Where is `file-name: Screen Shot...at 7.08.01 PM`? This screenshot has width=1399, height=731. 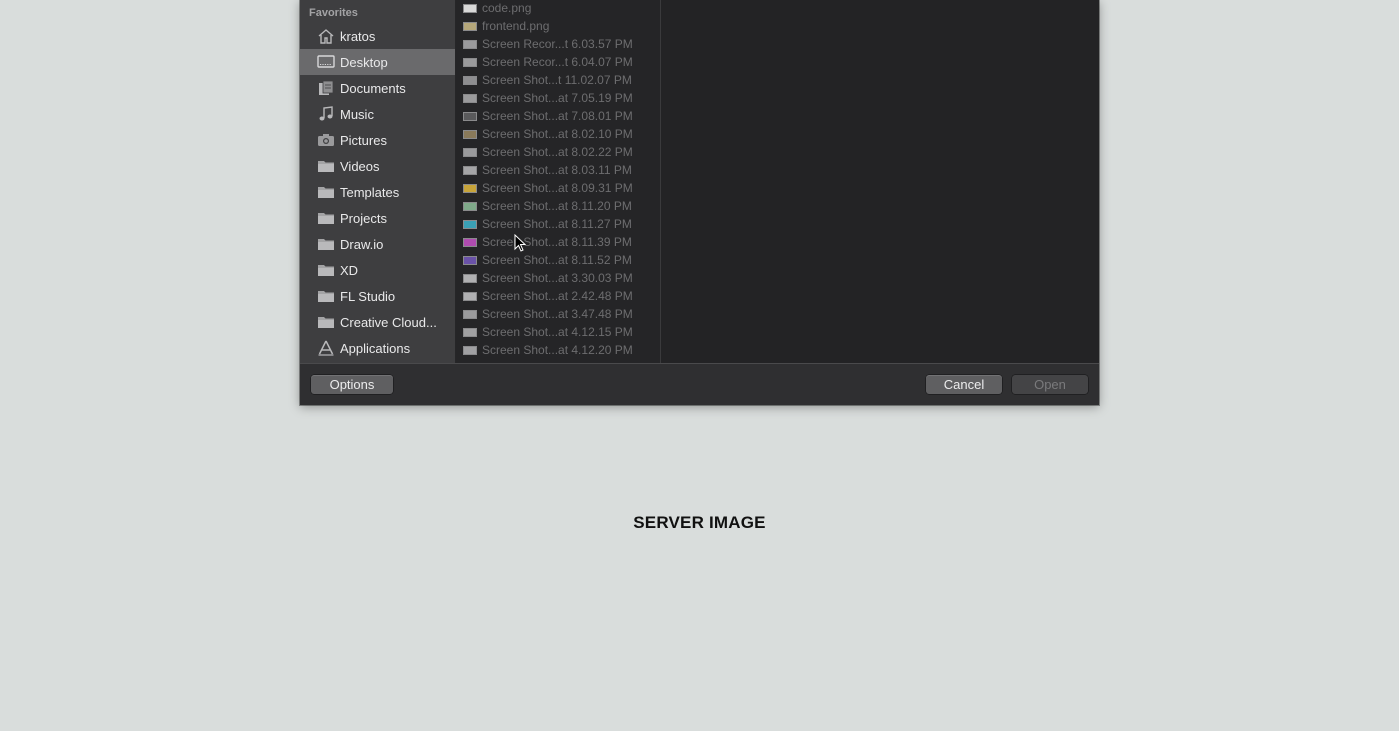 file-name: Screen Shot...at 7.08.01 PM is located at coordinates (557, 116).